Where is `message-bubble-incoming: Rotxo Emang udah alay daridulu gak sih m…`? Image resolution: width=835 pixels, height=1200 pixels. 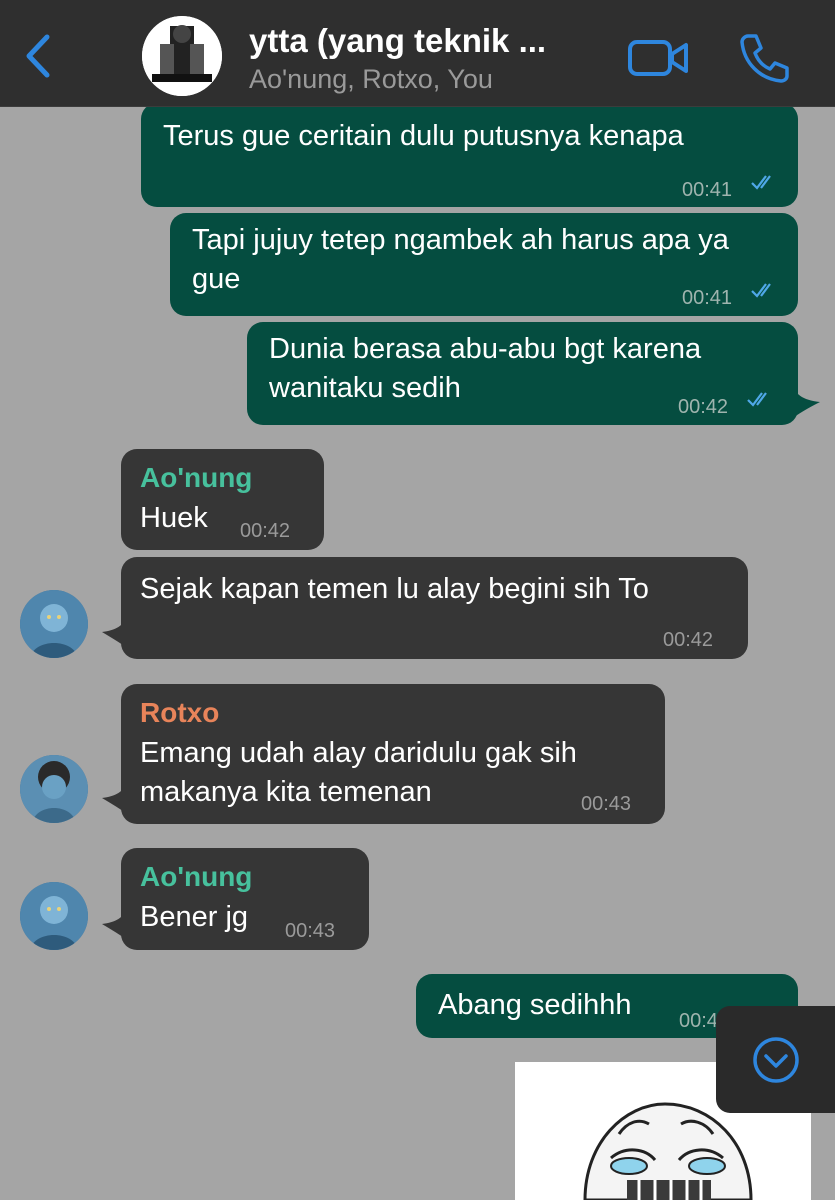 message-bubble-incoming: Rotxo Emang udah alay daridulu gak sih m… is located at coordinates (393, 754).